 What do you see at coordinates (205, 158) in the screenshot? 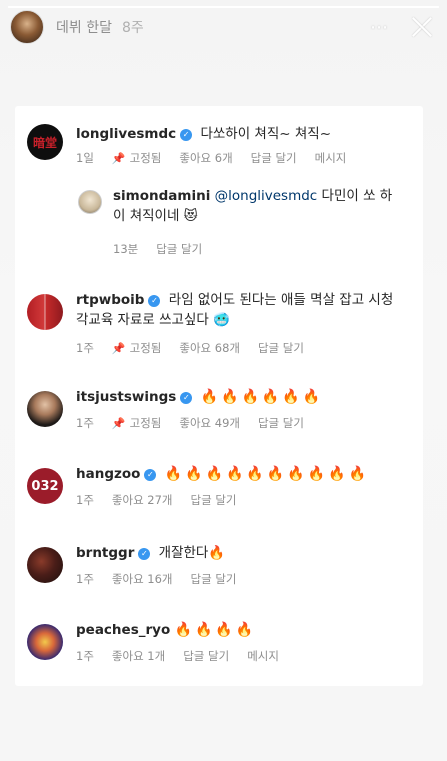
I see `likes-count: 좋아요 6개` at bounding box center [205, 158].